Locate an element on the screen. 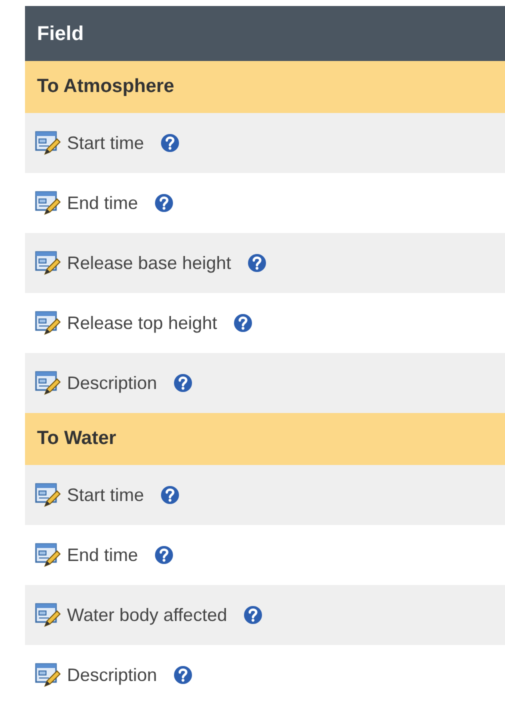  field-label: Release top height is located at coordinates (142, 323).